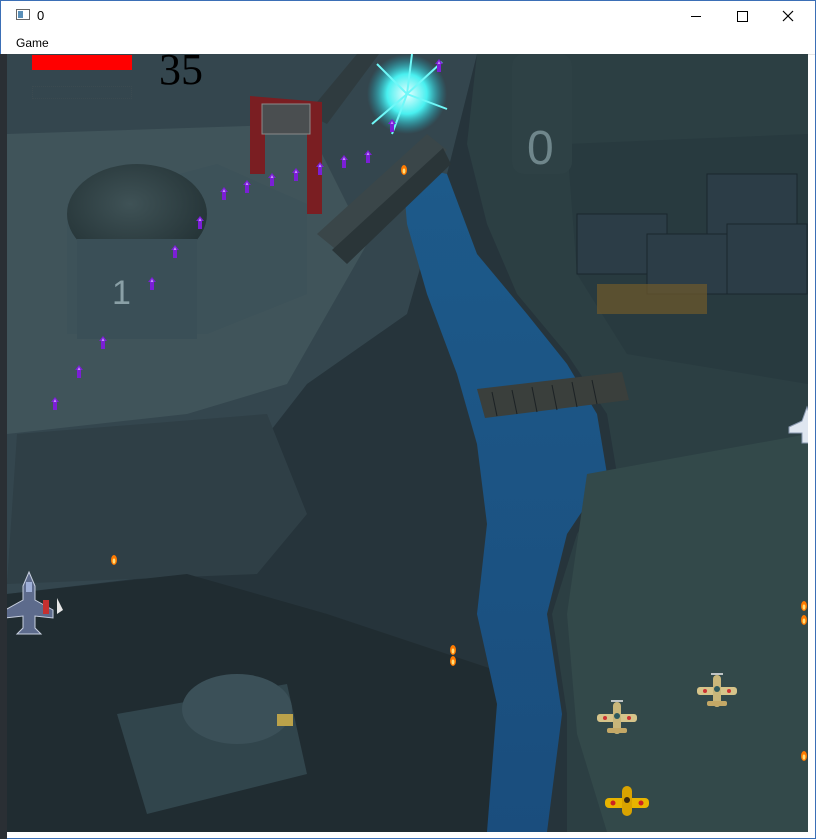 The image size is (816, 839). Describe the element at coordinates (181, 74) in the screenshot. I see `score-counter: 35` at that location.